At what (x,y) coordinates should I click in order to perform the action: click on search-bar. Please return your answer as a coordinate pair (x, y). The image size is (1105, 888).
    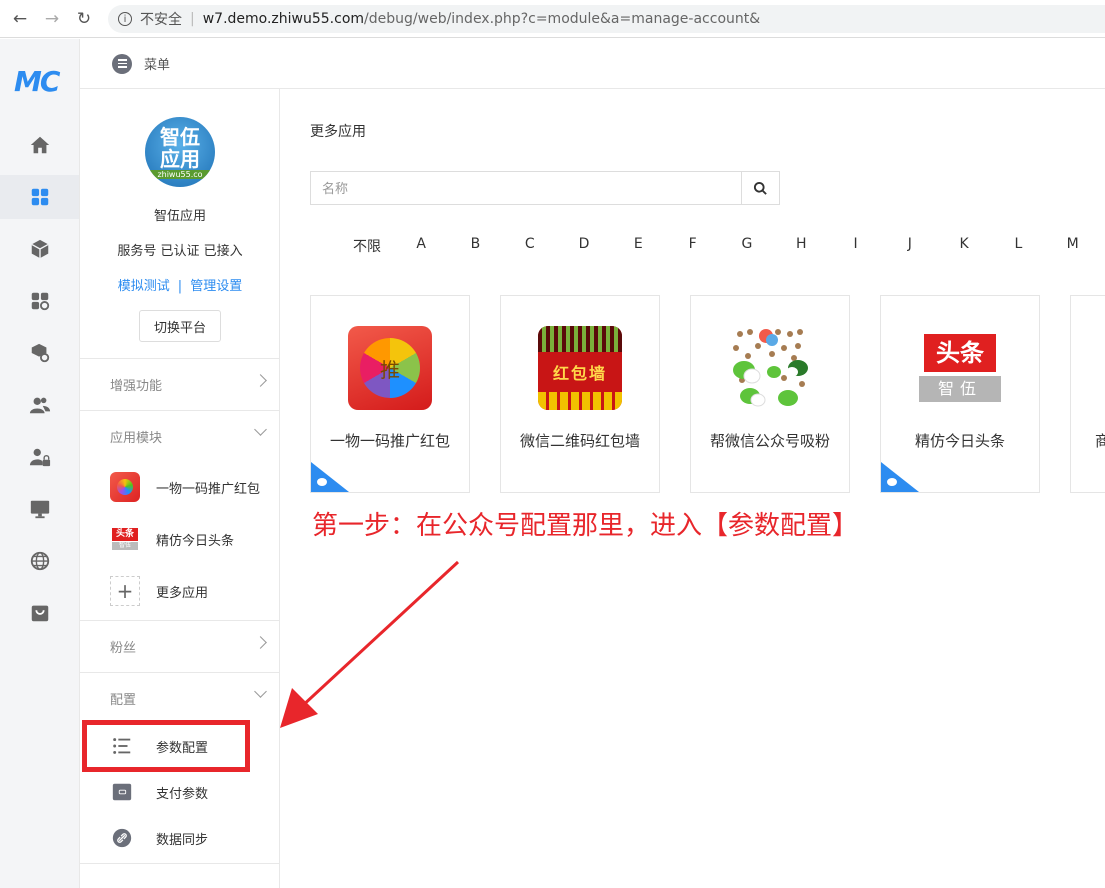
    Looking at the image, I should click on (545, 188).